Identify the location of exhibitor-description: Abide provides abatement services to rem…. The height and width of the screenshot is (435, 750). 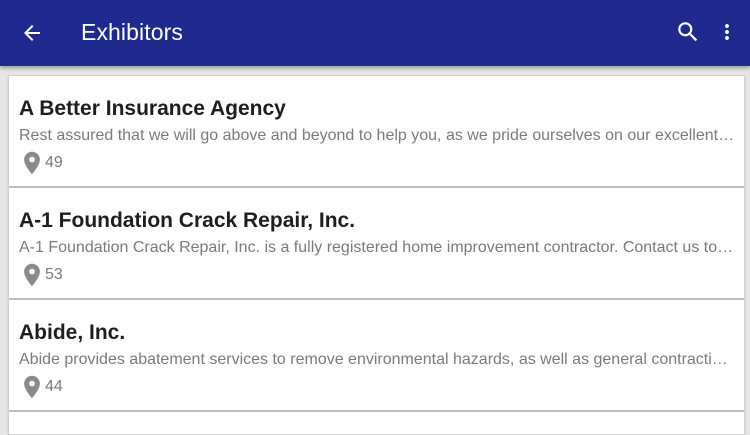
(377, 359).